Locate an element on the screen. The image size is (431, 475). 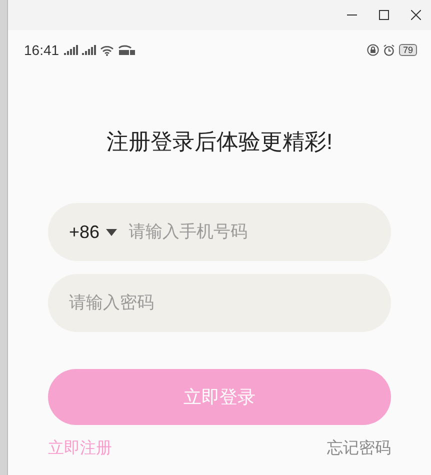
maximize-icon is located at coordinates (384, 15).